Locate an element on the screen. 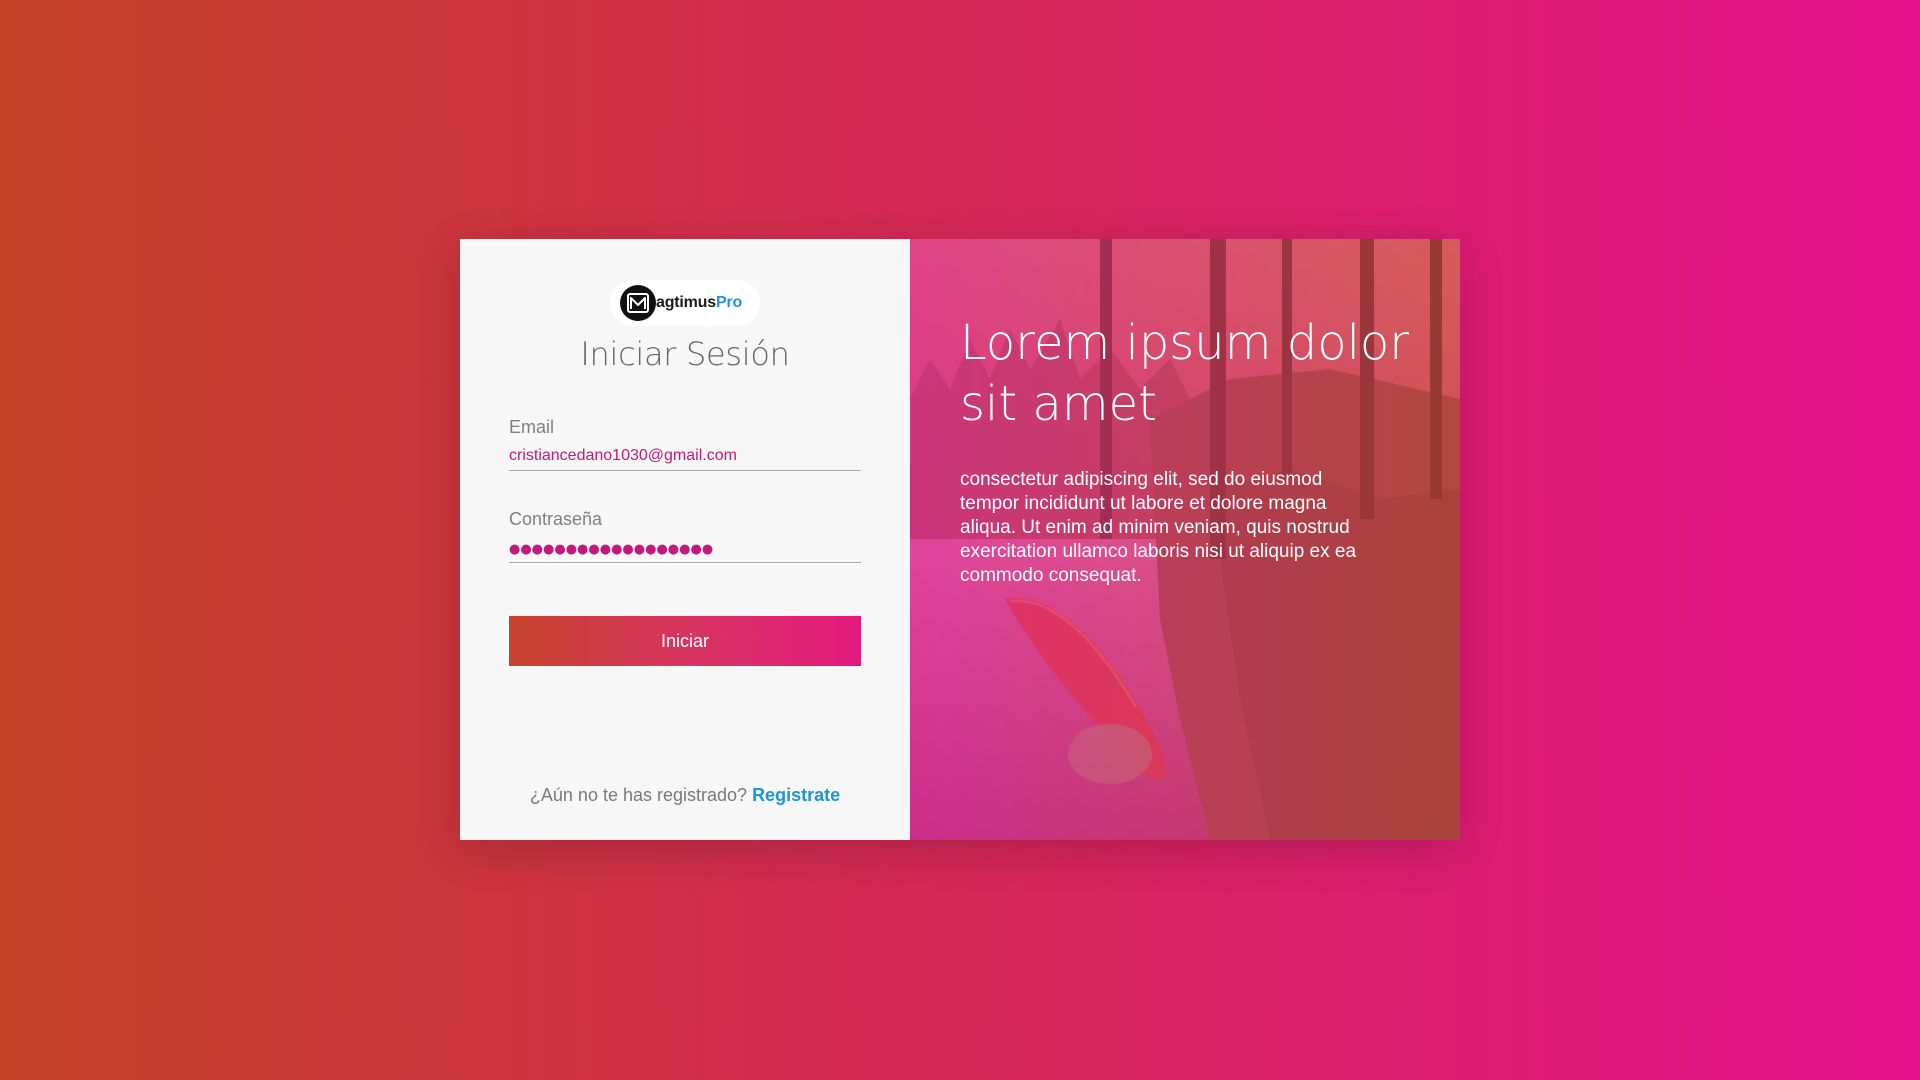  email-field-group: Email is located at coordinates (685, 443).